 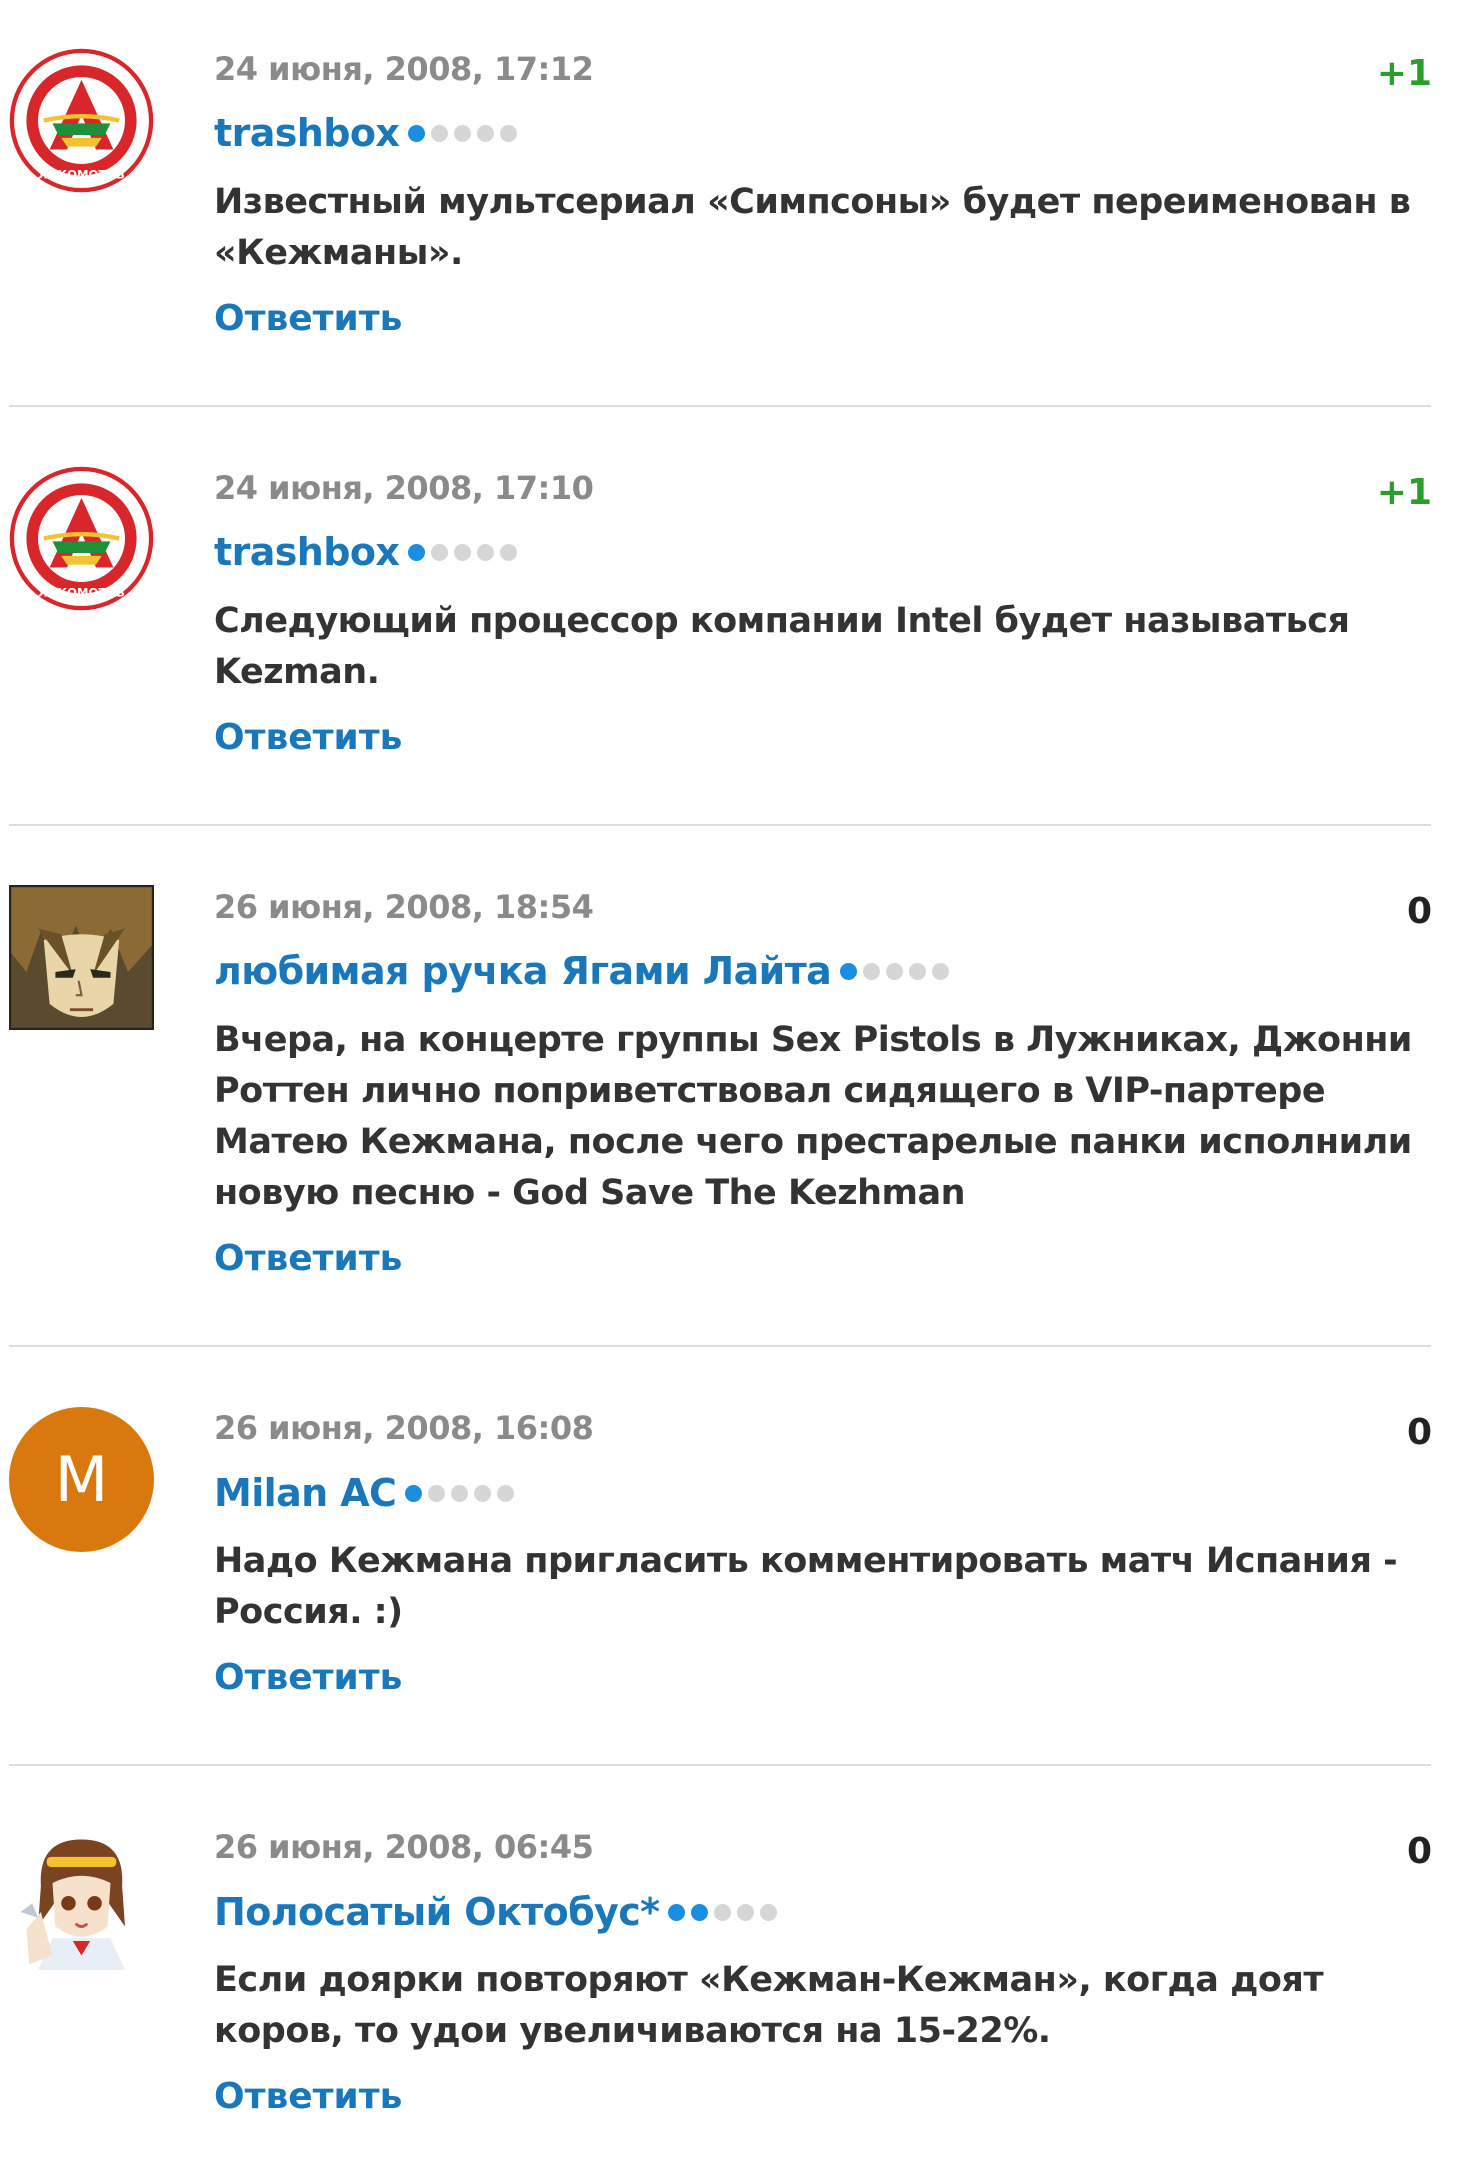 I want to click on author-row: Полосатый Октобус*, so click(x=498, y=1912).